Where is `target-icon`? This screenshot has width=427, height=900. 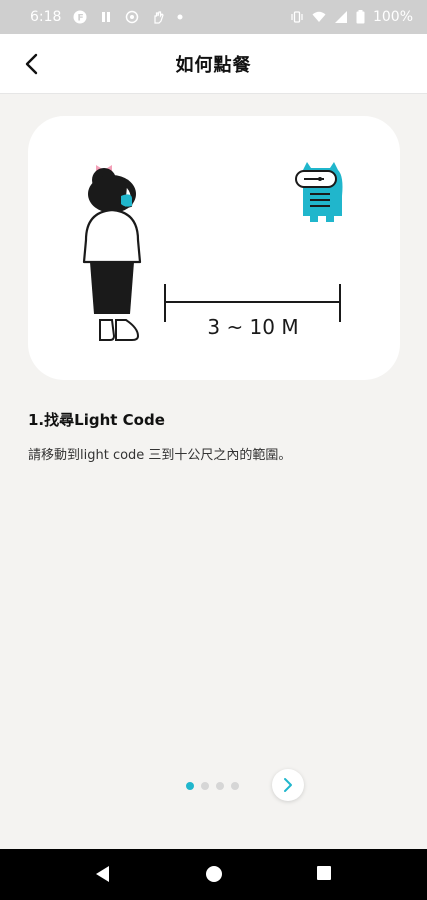 target-icon is located at coordinates (132, 17).